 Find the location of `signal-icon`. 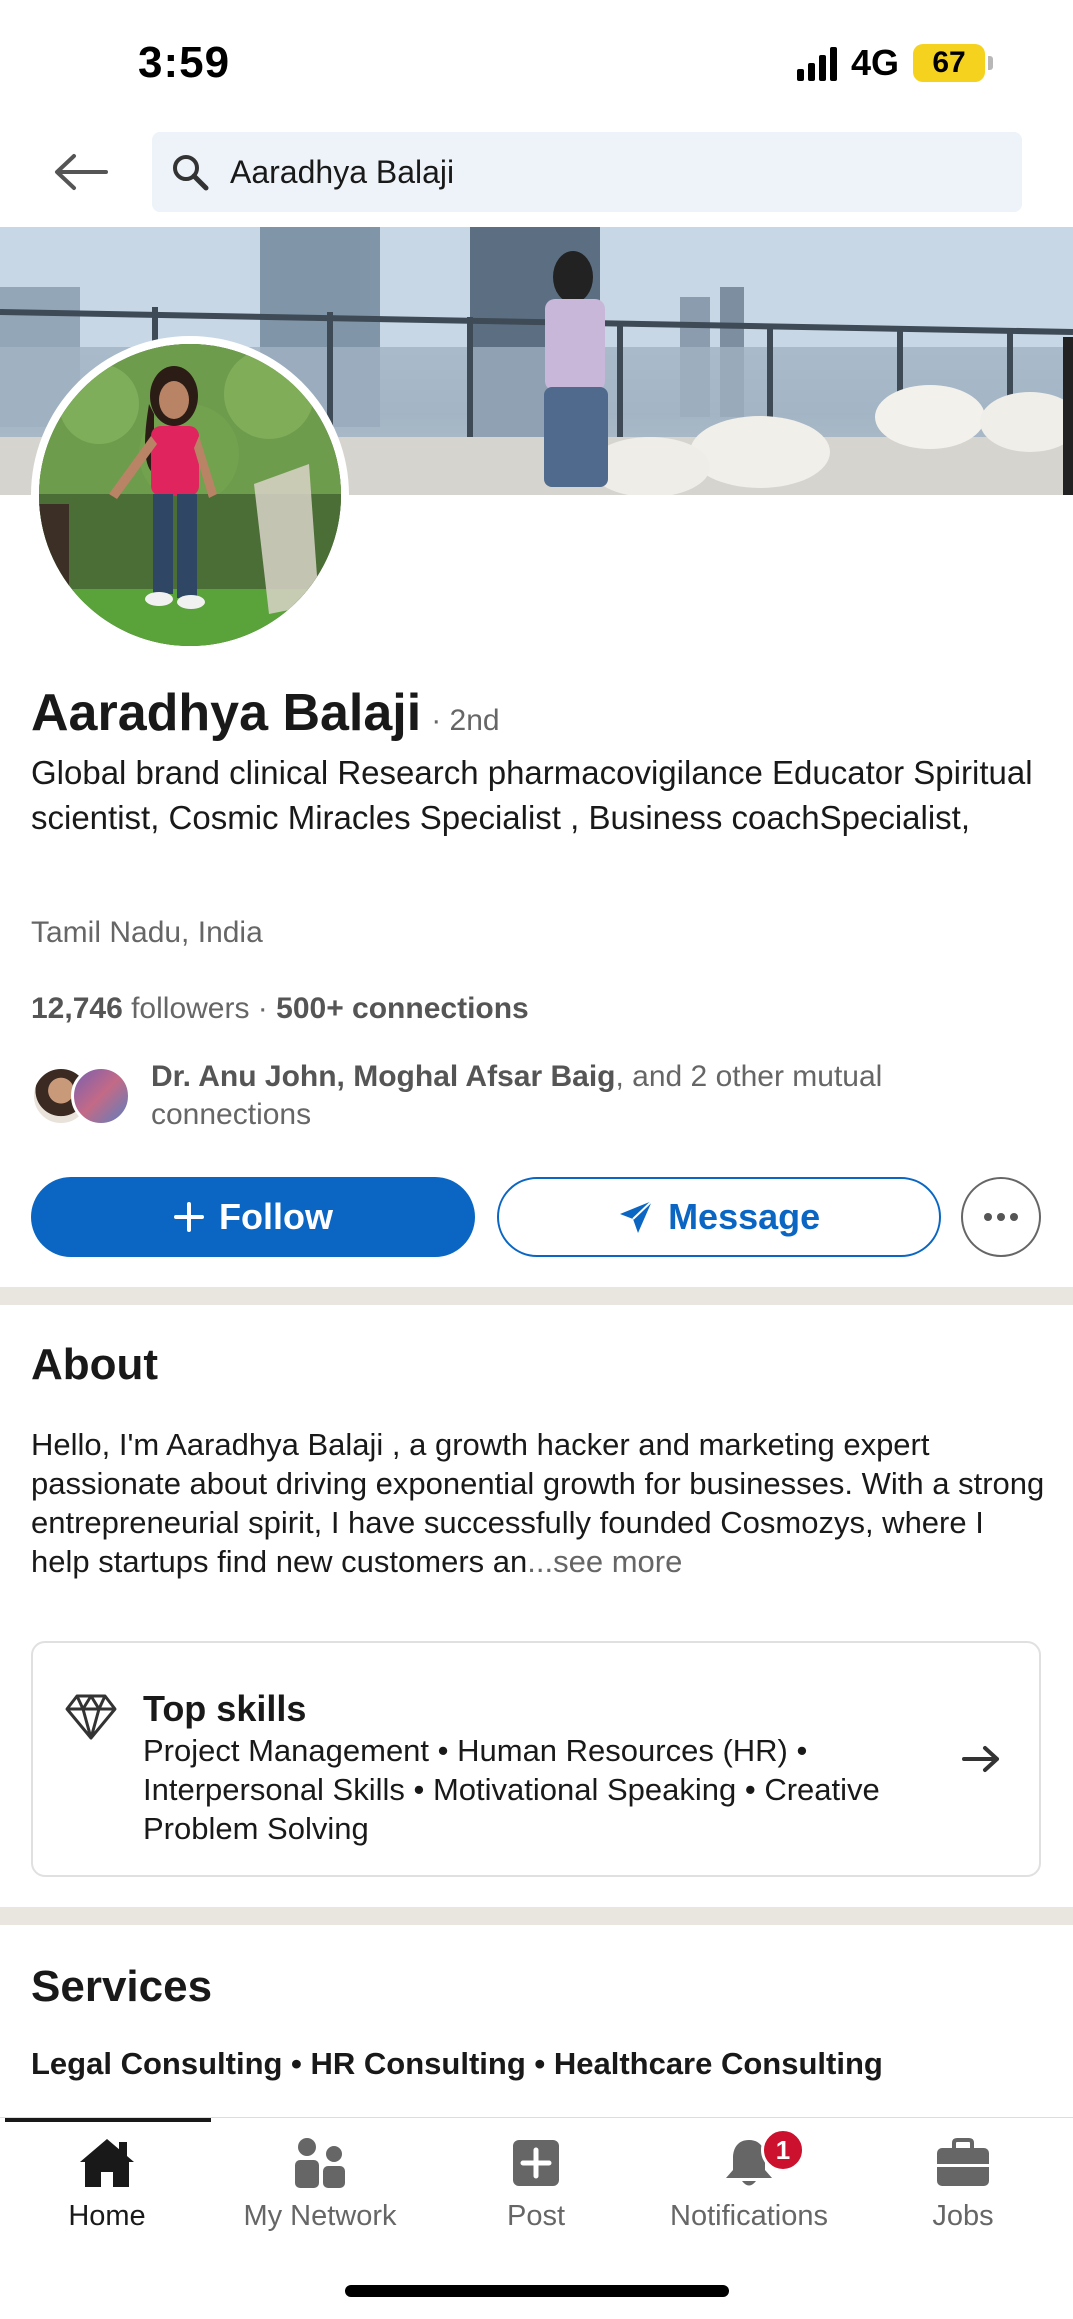

signal-icon is located at coordinates (816, 63).